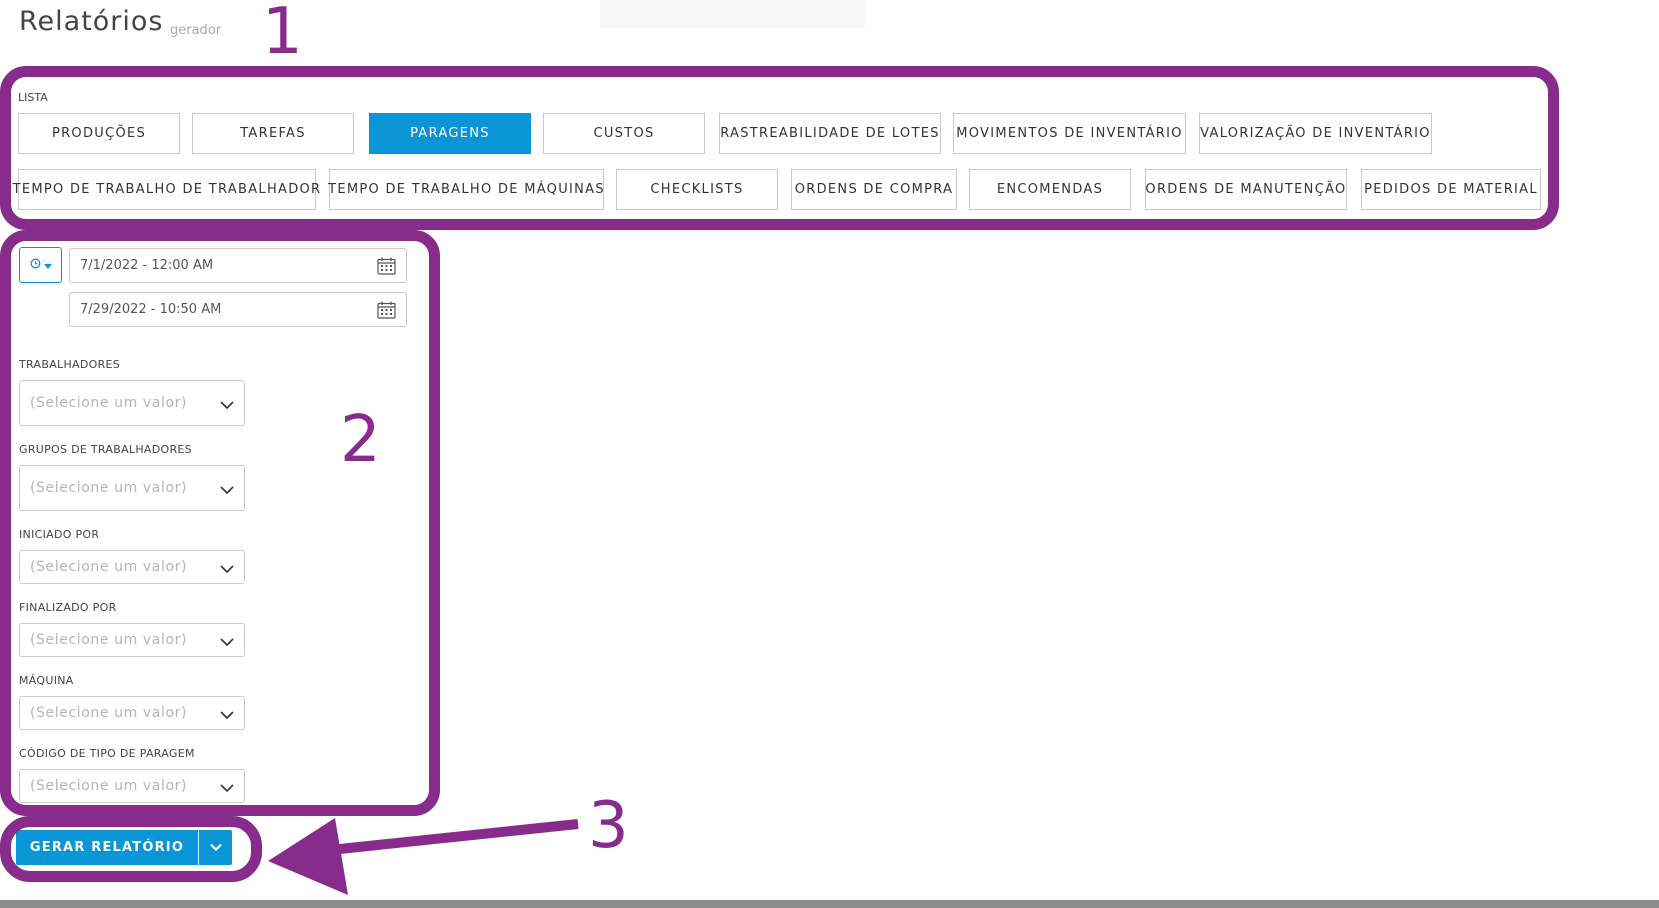 This screenshot has height=908, width=1659. Describe the element at coordinates (70, 364) in the screenshot. I see `trabalhadores-label: TRABALHADORES` at that location.